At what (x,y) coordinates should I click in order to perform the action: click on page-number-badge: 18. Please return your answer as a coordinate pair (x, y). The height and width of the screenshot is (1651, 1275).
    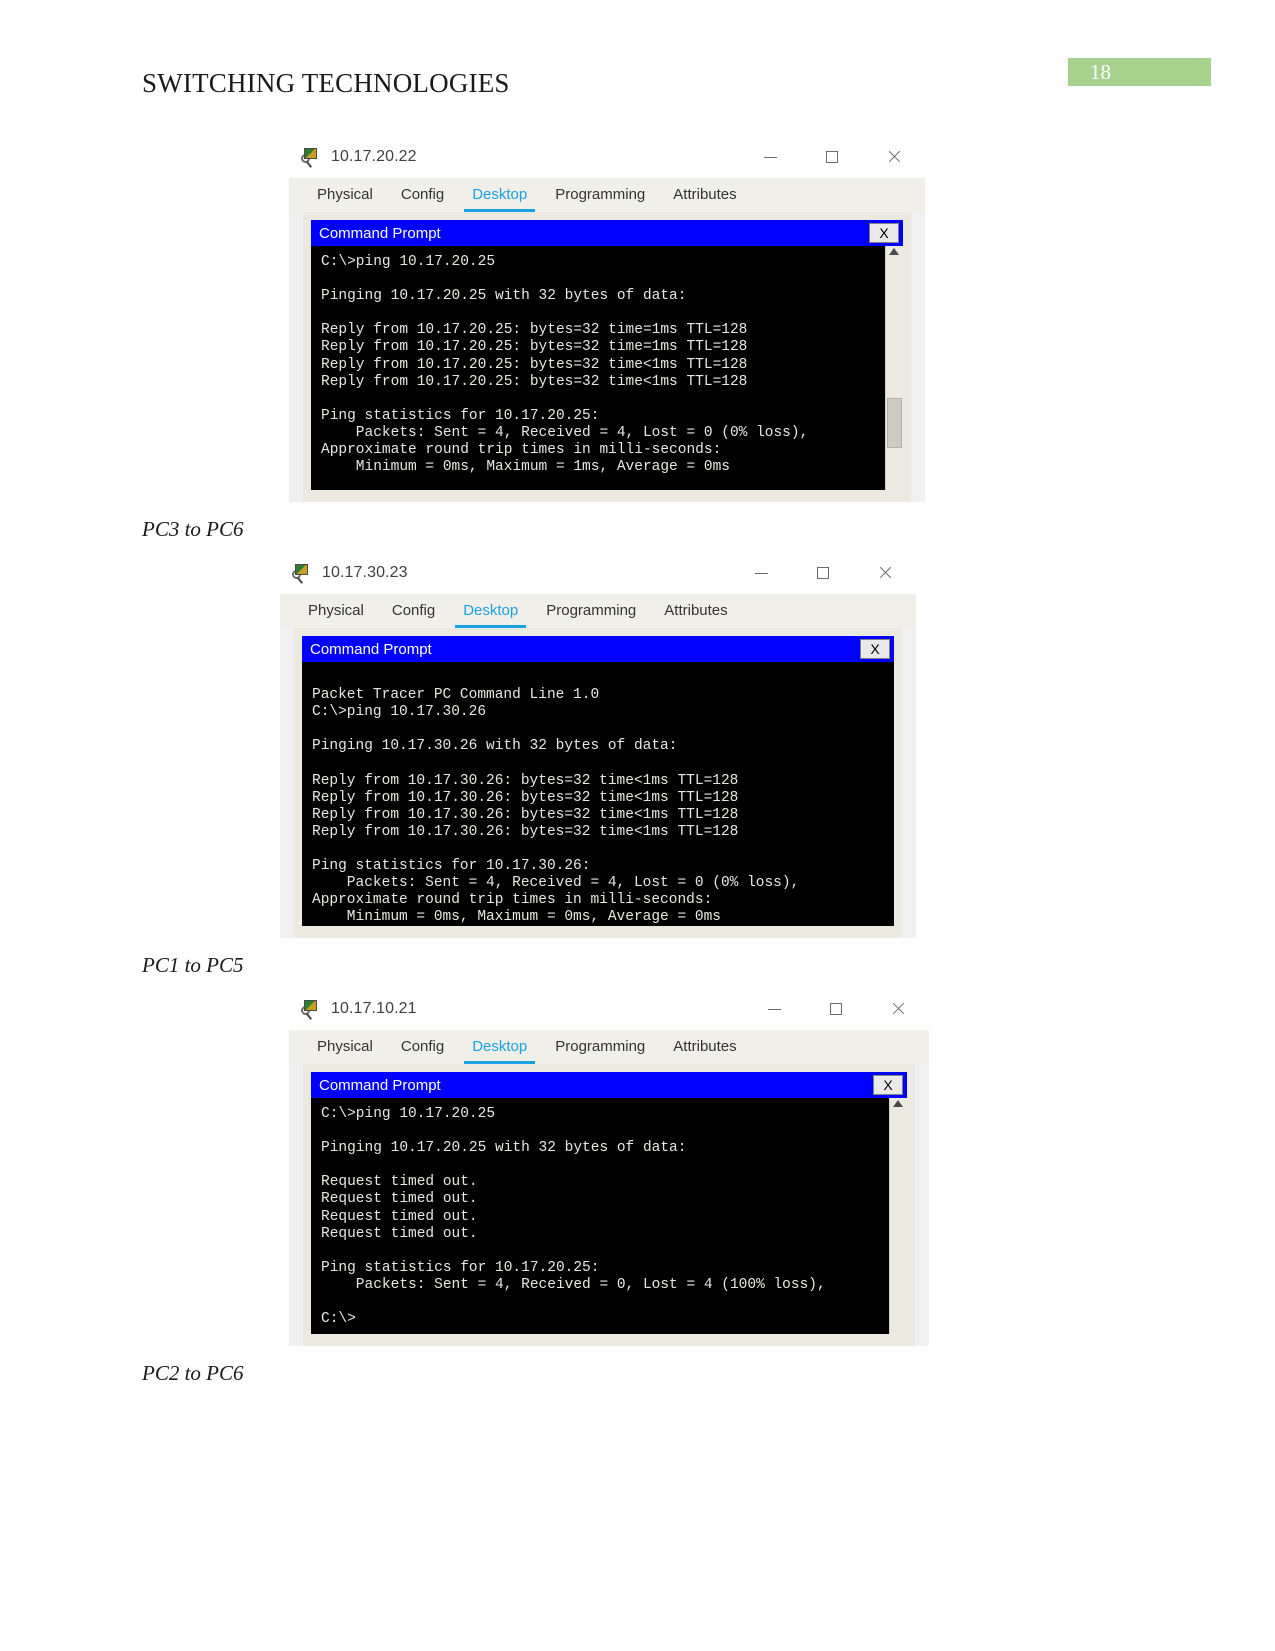
    Looking at the image, I should click on (1139, 72).